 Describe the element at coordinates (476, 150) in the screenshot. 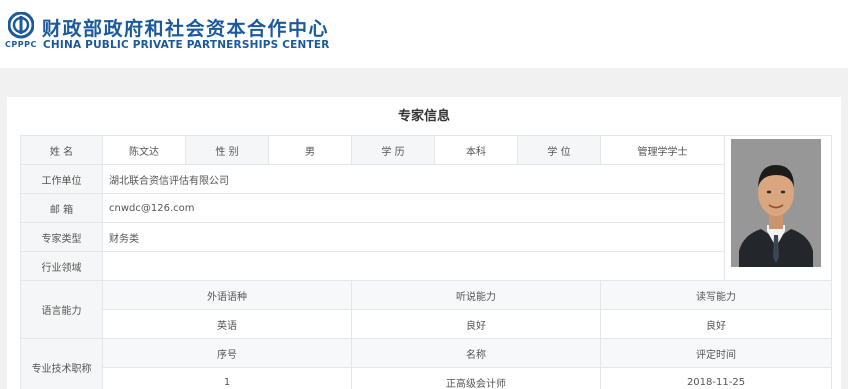

I see `education-value: 本科` at that location.